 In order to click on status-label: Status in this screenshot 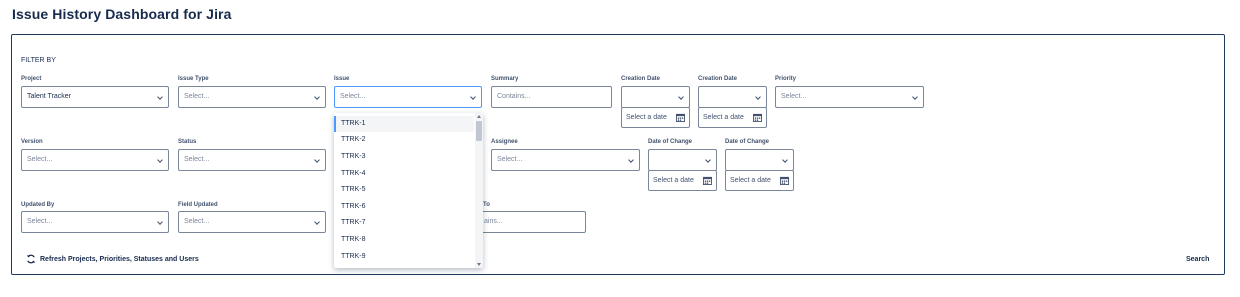, I will do `click(187, 142)`.